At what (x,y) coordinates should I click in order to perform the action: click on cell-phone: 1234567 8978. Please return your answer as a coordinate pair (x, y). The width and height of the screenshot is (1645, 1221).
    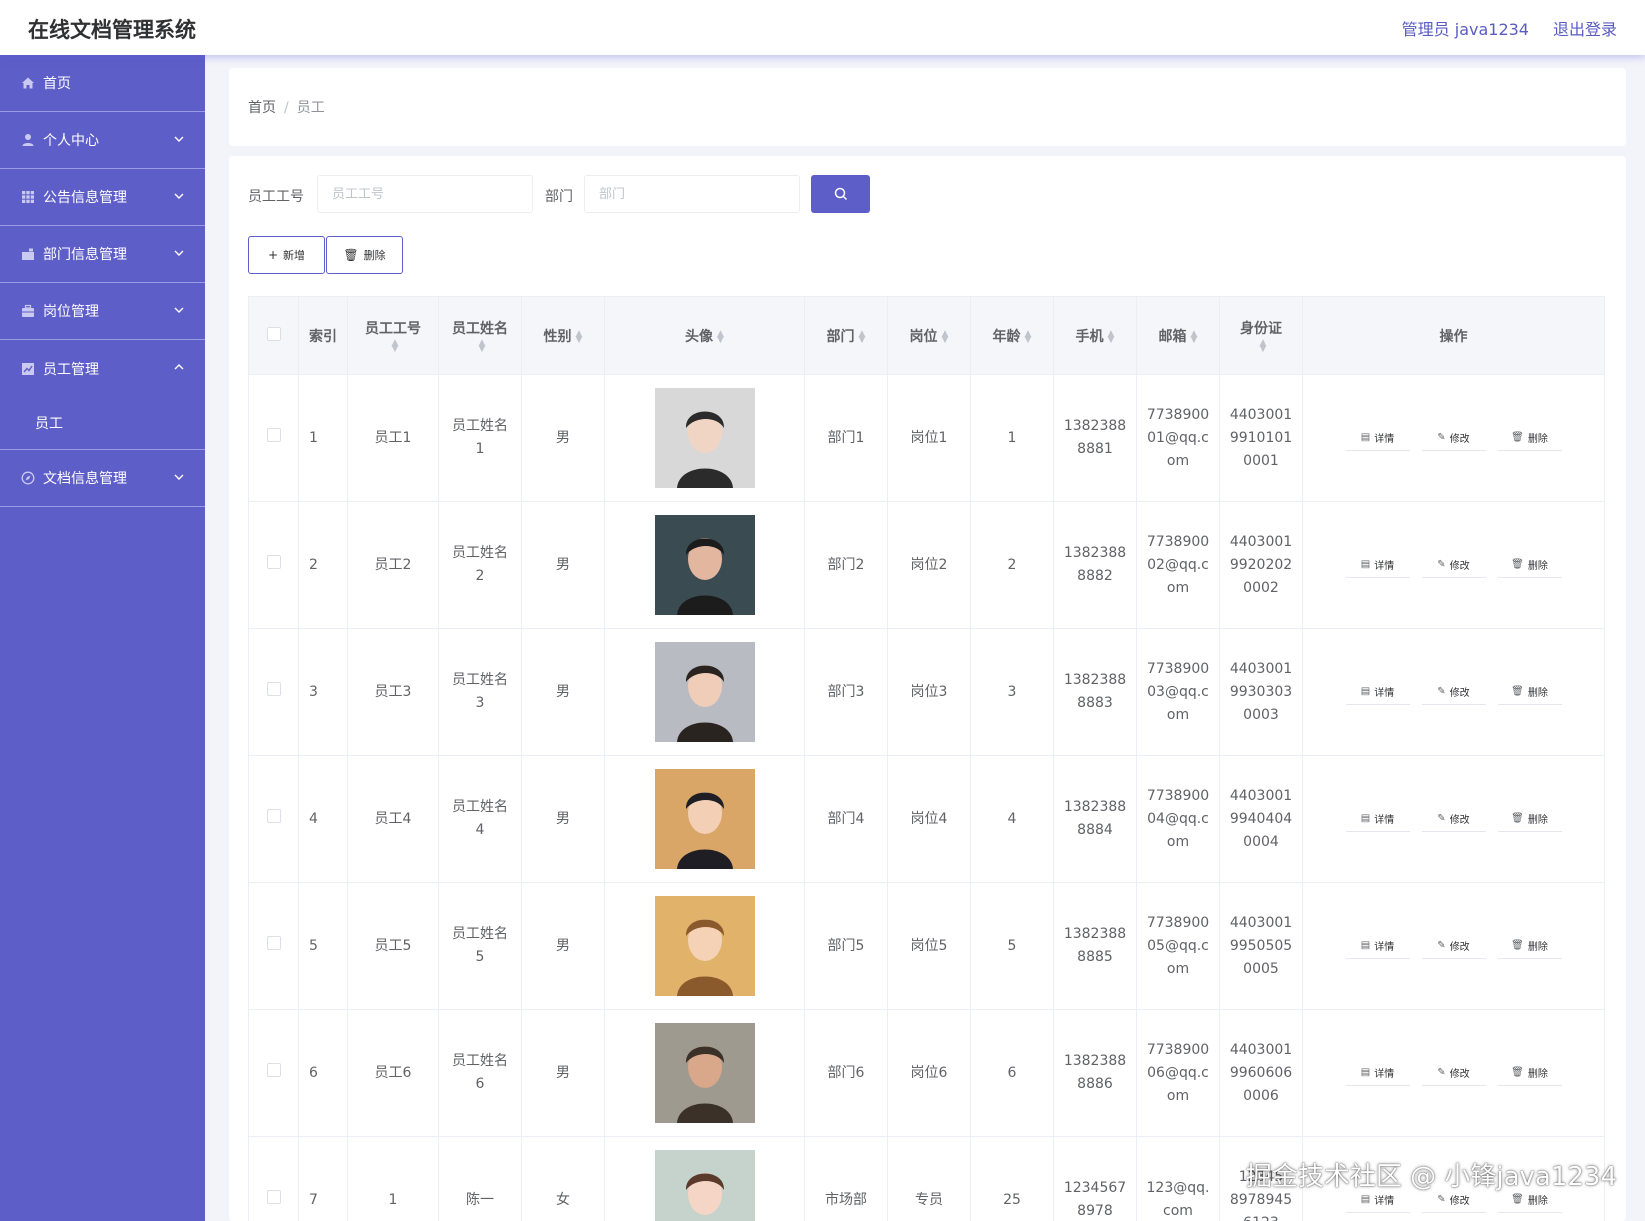
    Looking at the image, I should click on (1095, 1178).